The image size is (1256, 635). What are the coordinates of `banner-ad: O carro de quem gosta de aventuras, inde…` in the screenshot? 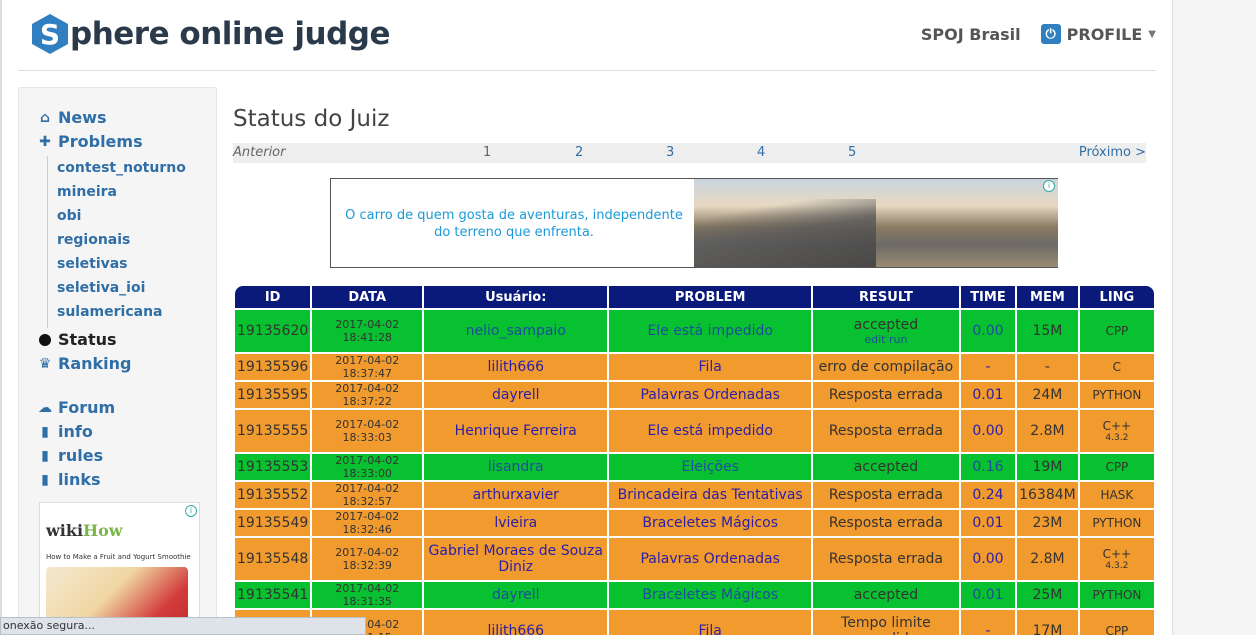 It's located at (694, 223).